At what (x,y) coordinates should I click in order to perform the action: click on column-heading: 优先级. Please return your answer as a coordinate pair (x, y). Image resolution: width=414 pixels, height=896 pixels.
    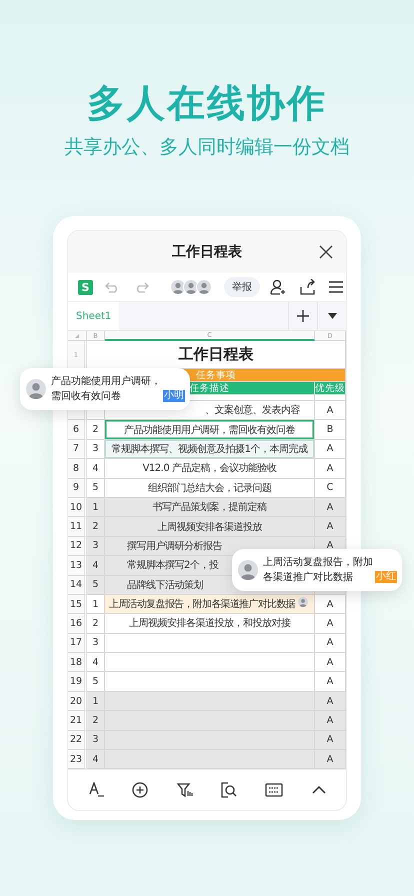
    Looking at the image, I should click on (330, 388).